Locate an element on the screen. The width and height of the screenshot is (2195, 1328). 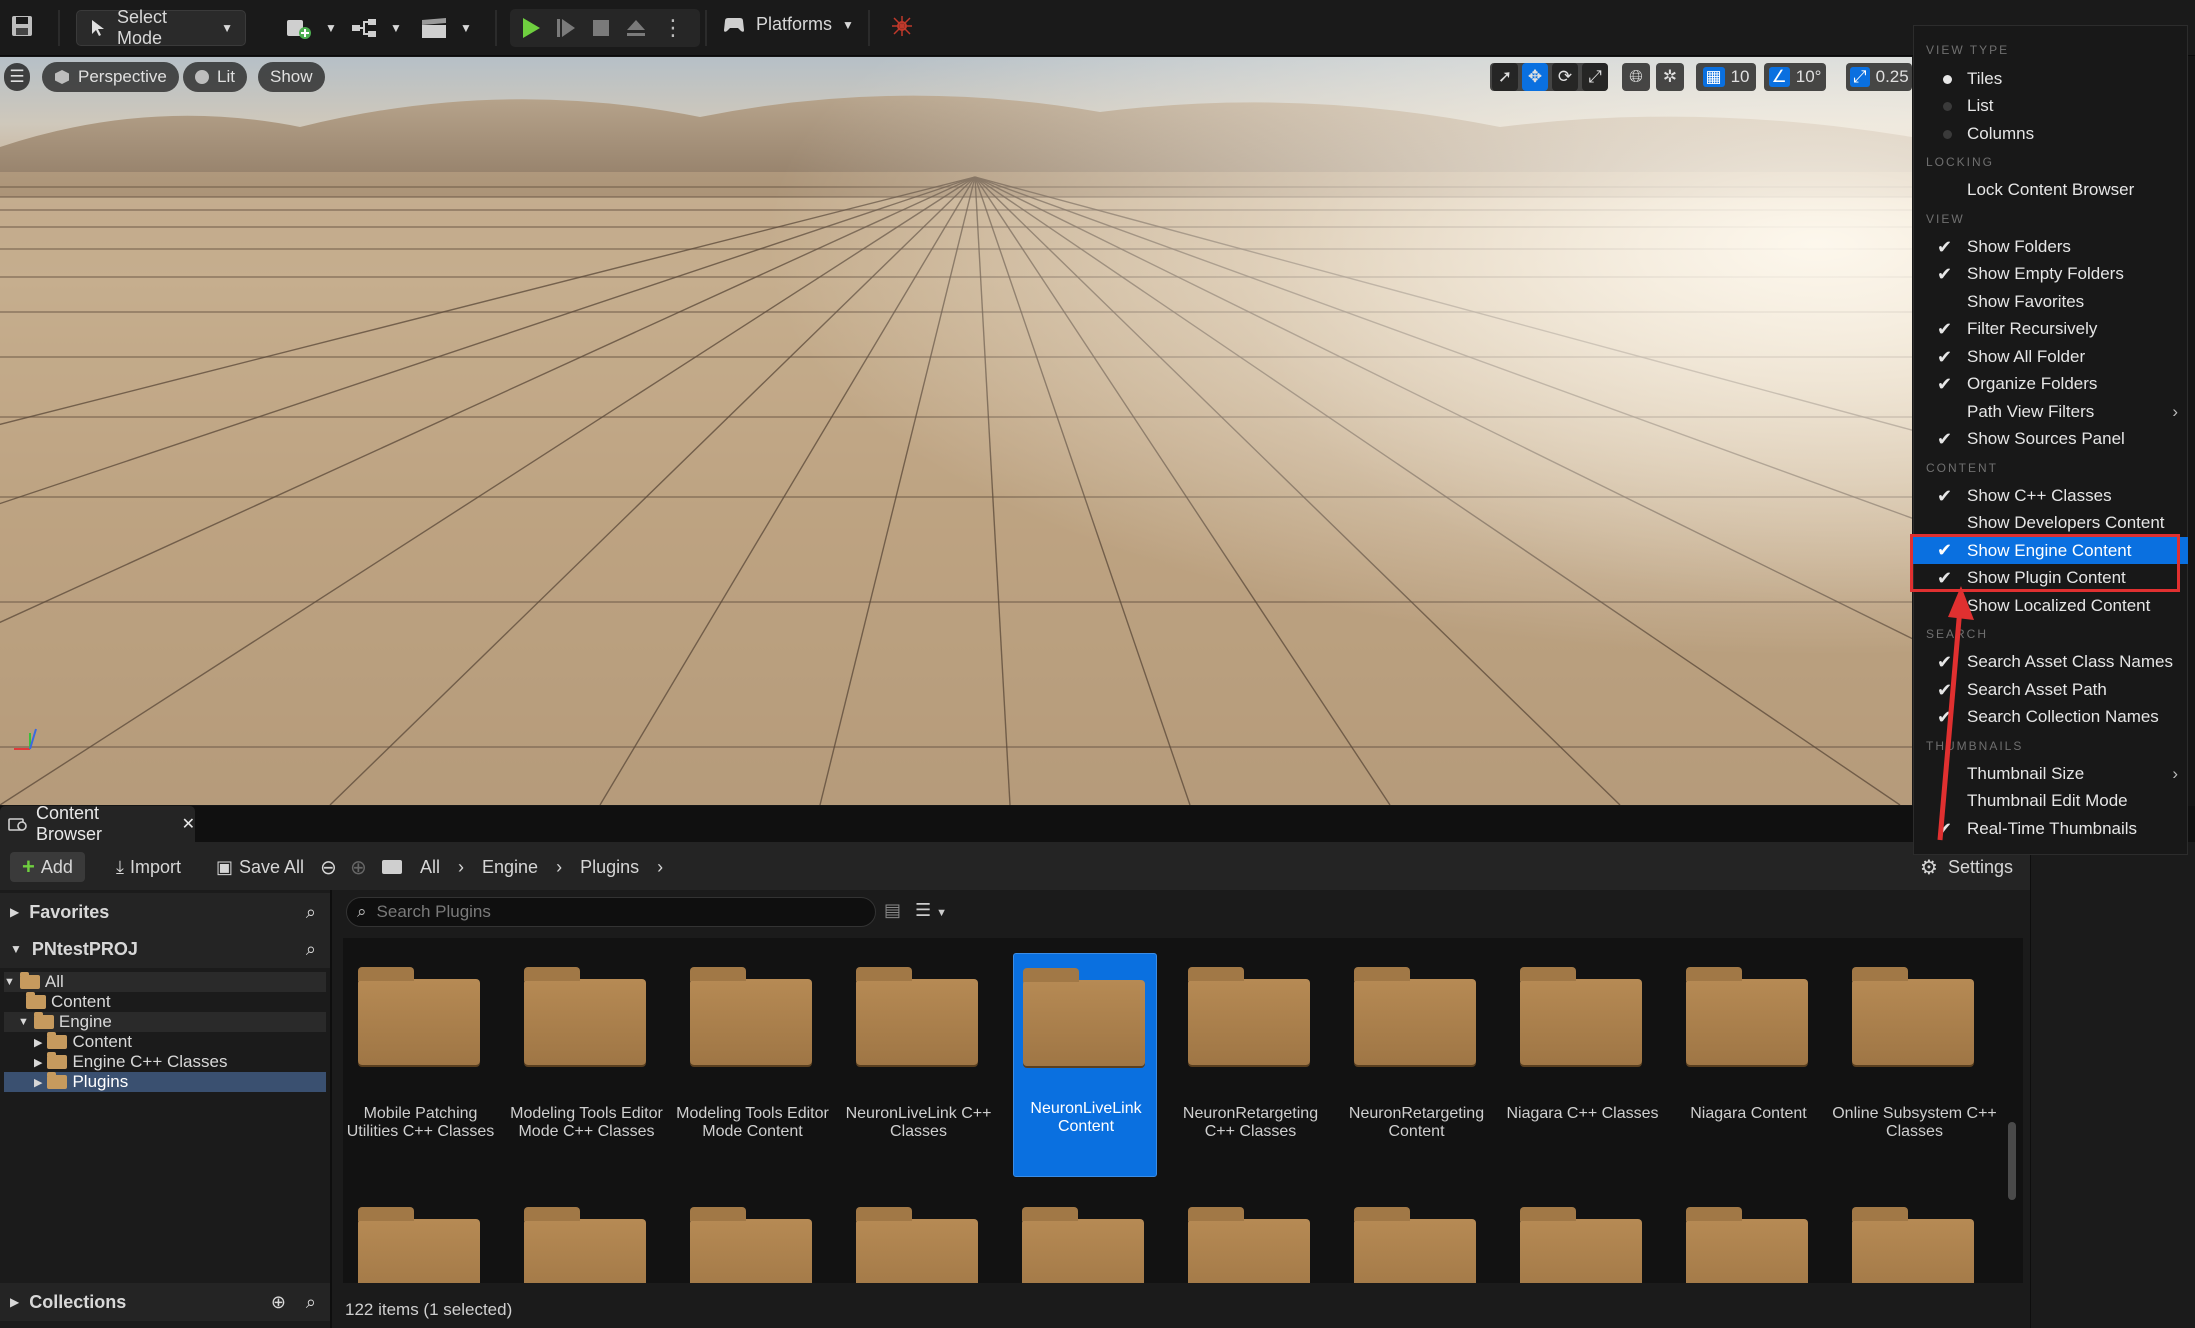
asset-tile: Mobile Patching Utilities C++ Classes is located at coordinates (420, 1067).